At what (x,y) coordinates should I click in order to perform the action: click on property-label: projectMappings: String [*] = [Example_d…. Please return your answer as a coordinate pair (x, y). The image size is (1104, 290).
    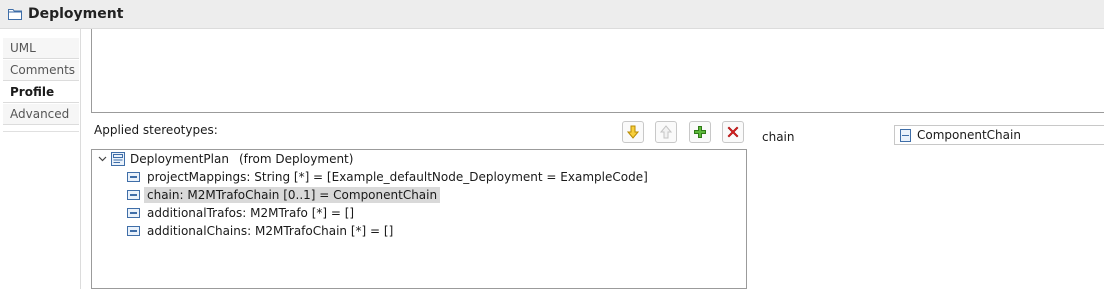
    Looking at the image, I should click on (397, 177).